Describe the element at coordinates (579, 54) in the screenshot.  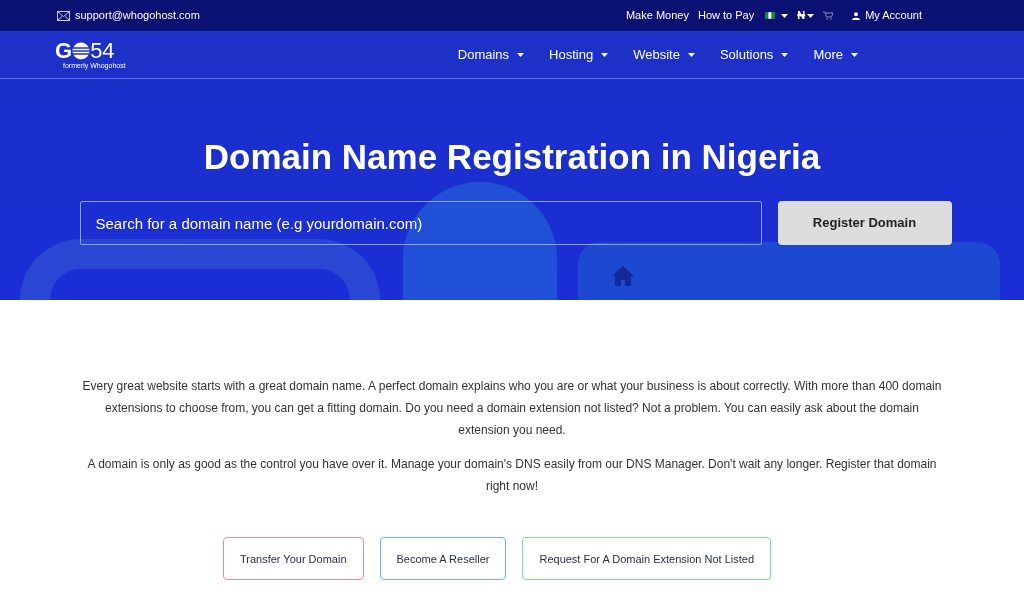
I see `nav-menu-item: Hosting` at that location.